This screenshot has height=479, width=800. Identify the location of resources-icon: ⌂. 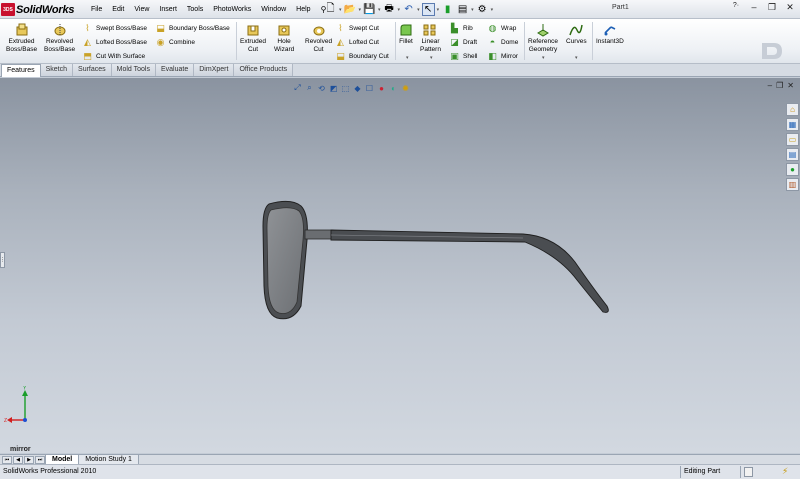
(792, 109).